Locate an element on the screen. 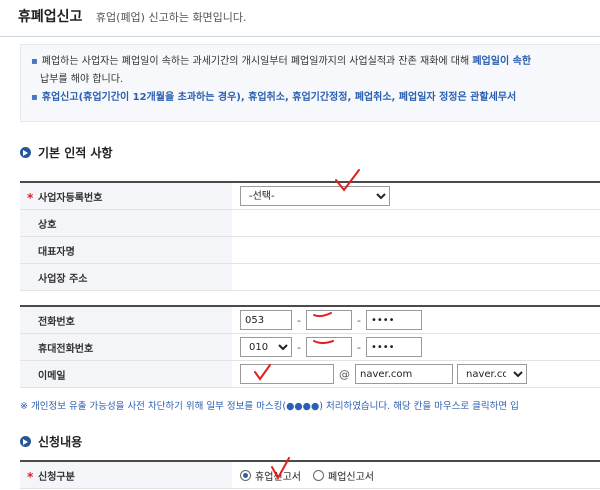 This screenshot has width=600, height=490. row-mobile: 휴대전화번호 010 - - is located at coordinates (310, 347).